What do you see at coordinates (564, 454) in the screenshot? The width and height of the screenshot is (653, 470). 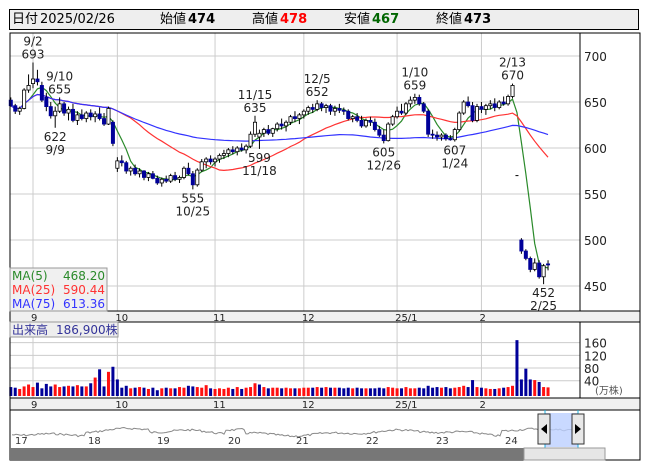 I see `navigator-scrollbar-thumb` at bounding box center [564, 454].